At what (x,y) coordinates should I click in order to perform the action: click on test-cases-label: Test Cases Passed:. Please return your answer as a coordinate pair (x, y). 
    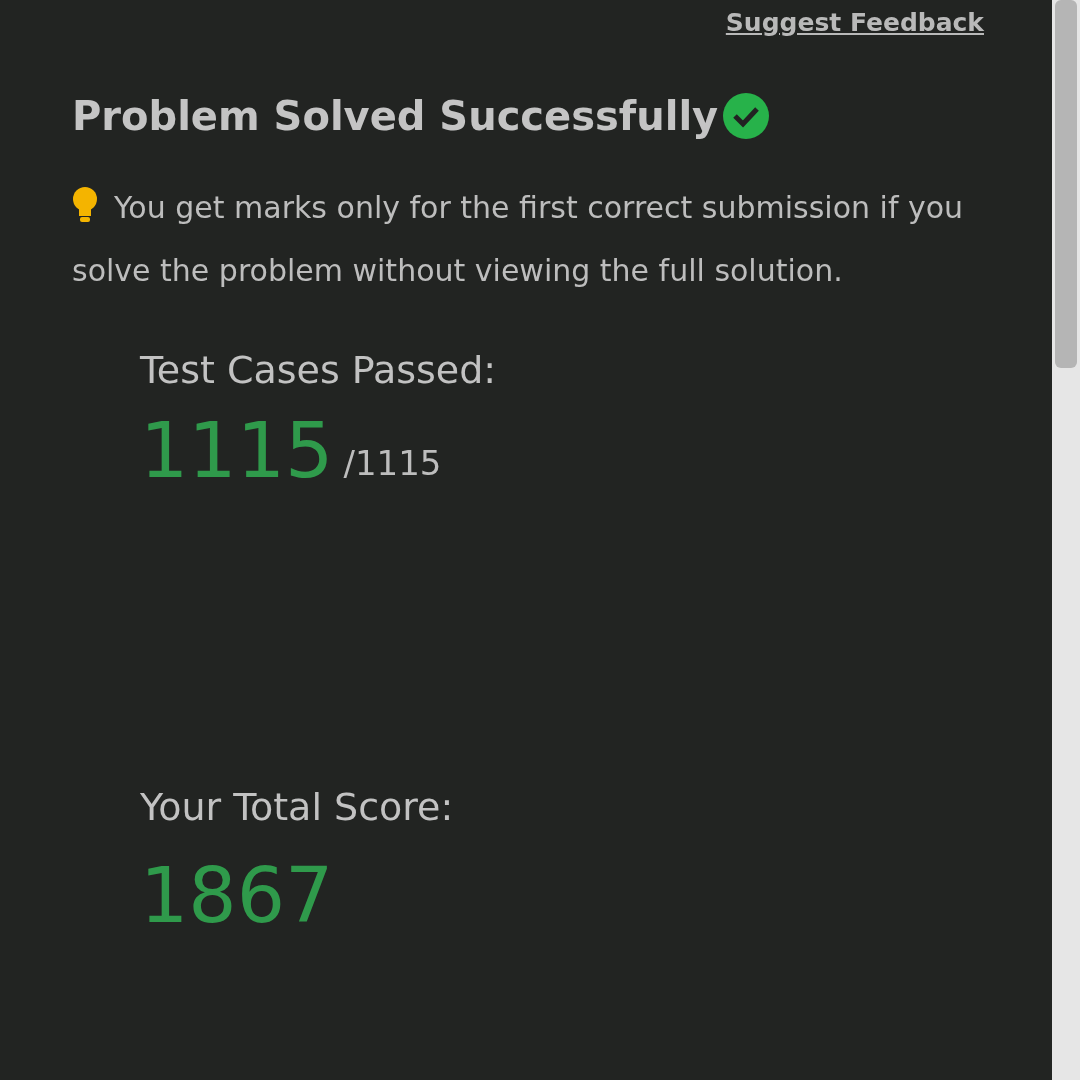
    Looking at the image, I should click on (319, 370).